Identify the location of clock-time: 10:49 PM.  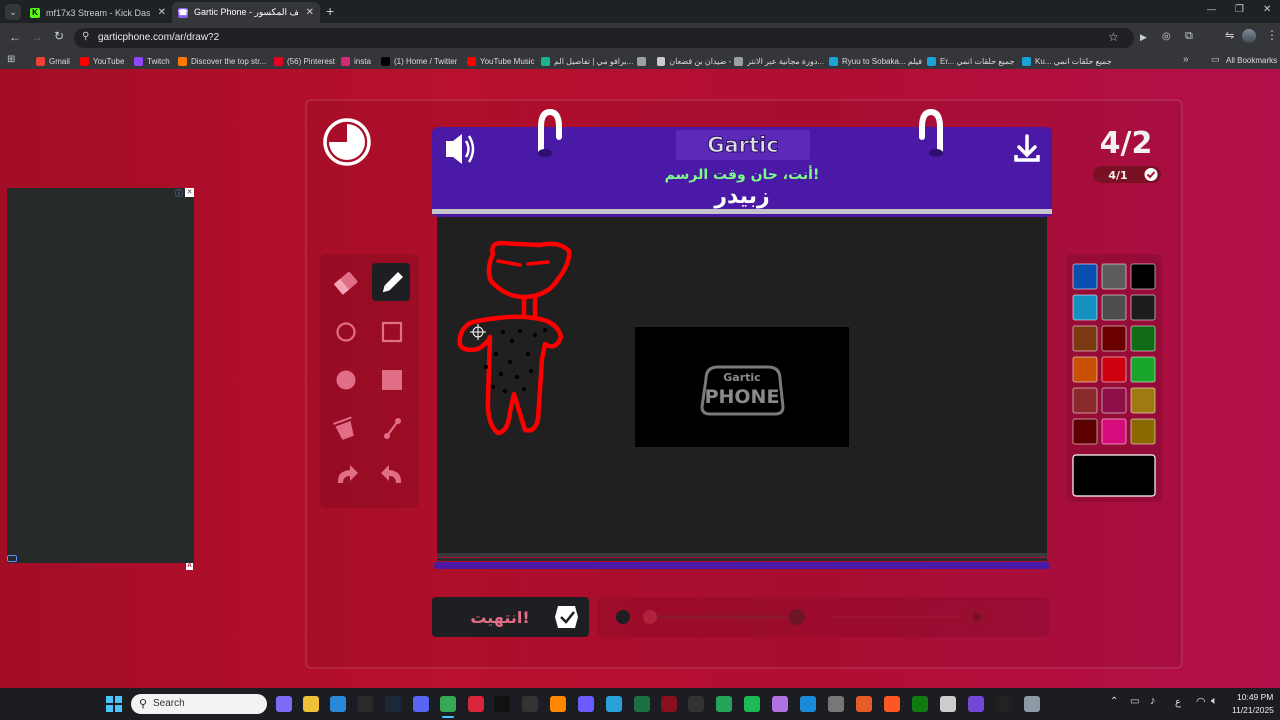
(1255, 697).